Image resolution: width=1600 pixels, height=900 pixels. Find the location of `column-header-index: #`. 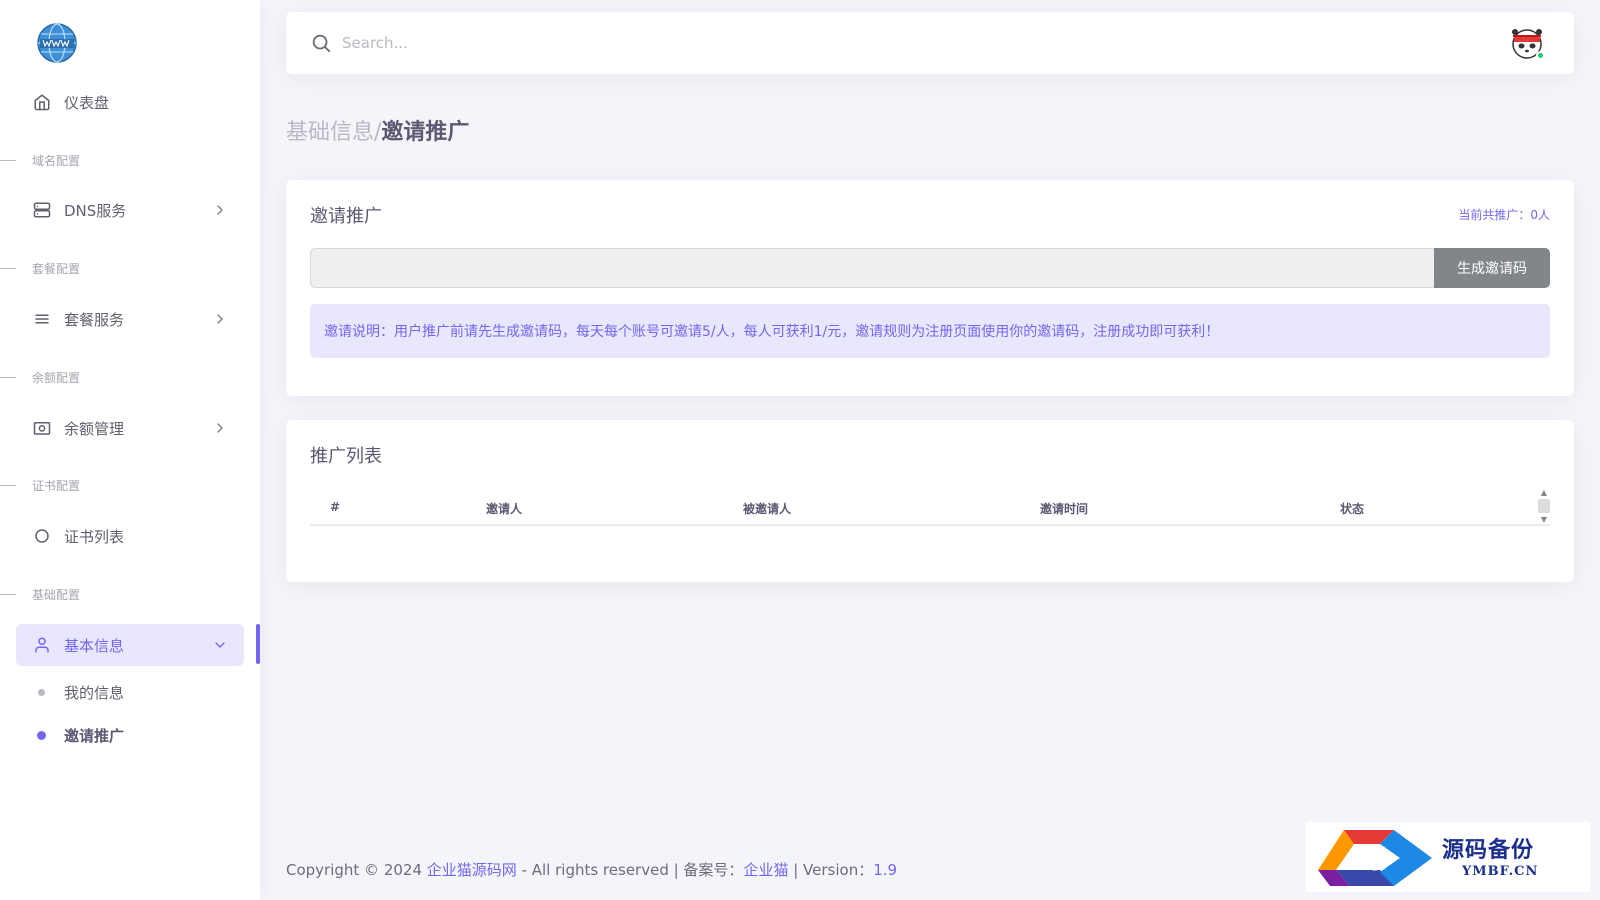

column-header-index: # is located at coordinates (335, 507).